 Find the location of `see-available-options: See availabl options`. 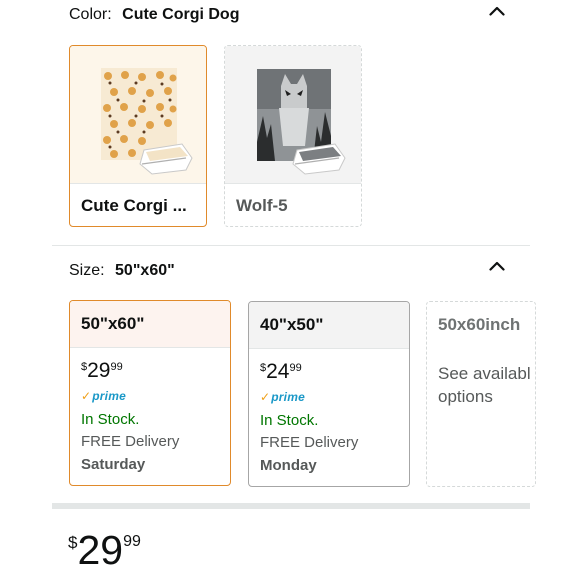

see-available-options: See availabl options is located at coordinates (484, 385).